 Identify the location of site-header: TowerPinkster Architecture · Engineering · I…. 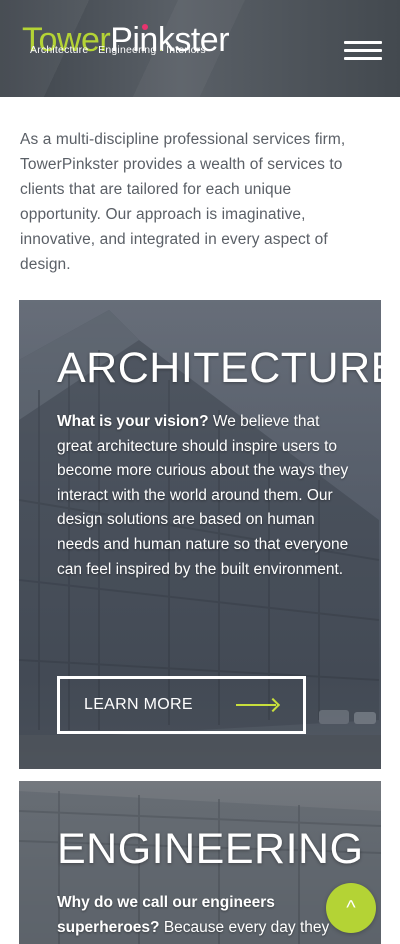
(200, 48).